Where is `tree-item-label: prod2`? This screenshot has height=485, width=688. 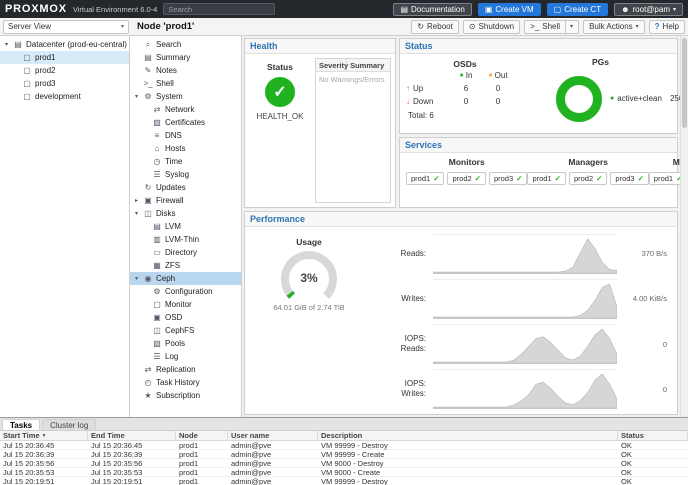
tree-item-label: prod2 is located at coordinates (45, 70).